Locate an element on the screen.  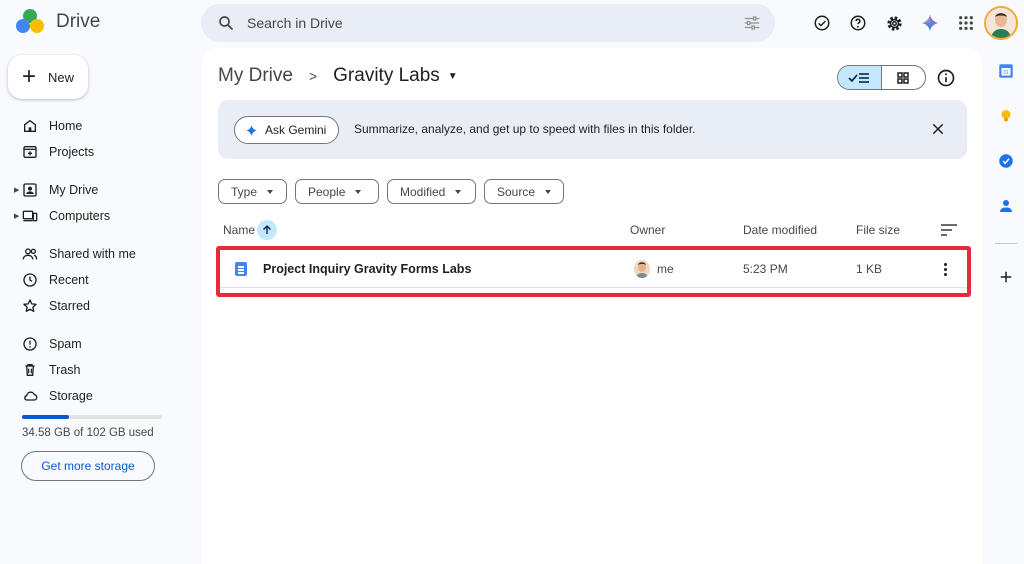
filter-chips: Type People Modified Source is located at coordinates (391, 191).